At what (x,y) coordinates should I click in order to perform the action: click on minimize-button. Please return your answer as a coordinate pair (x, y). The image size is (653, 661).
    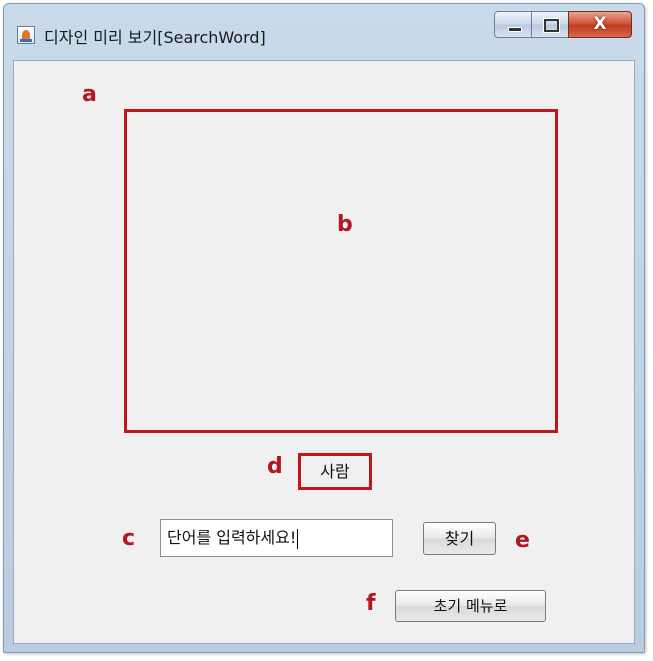
    Looking at the image, I should click on (513, 24).